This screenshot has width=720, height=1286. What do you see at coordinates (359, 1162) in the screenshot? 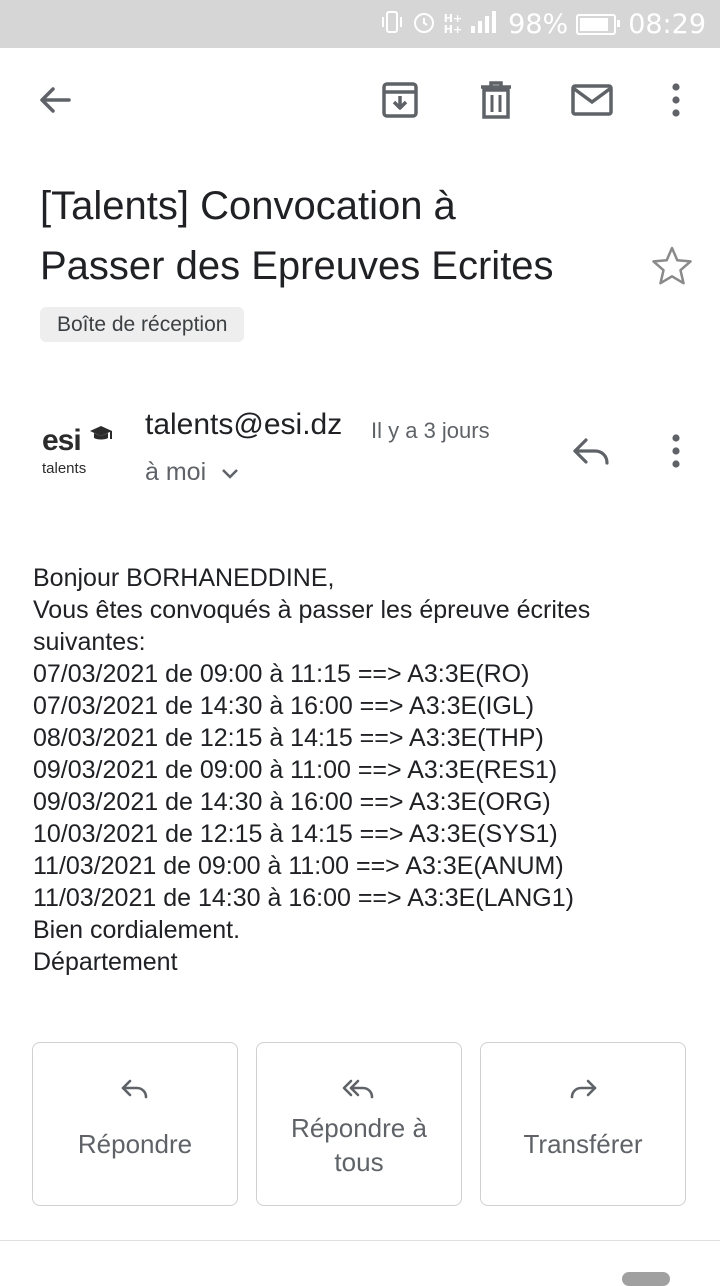
I see `reply-all-label-line: tous` at bounding box center [359, 1162].